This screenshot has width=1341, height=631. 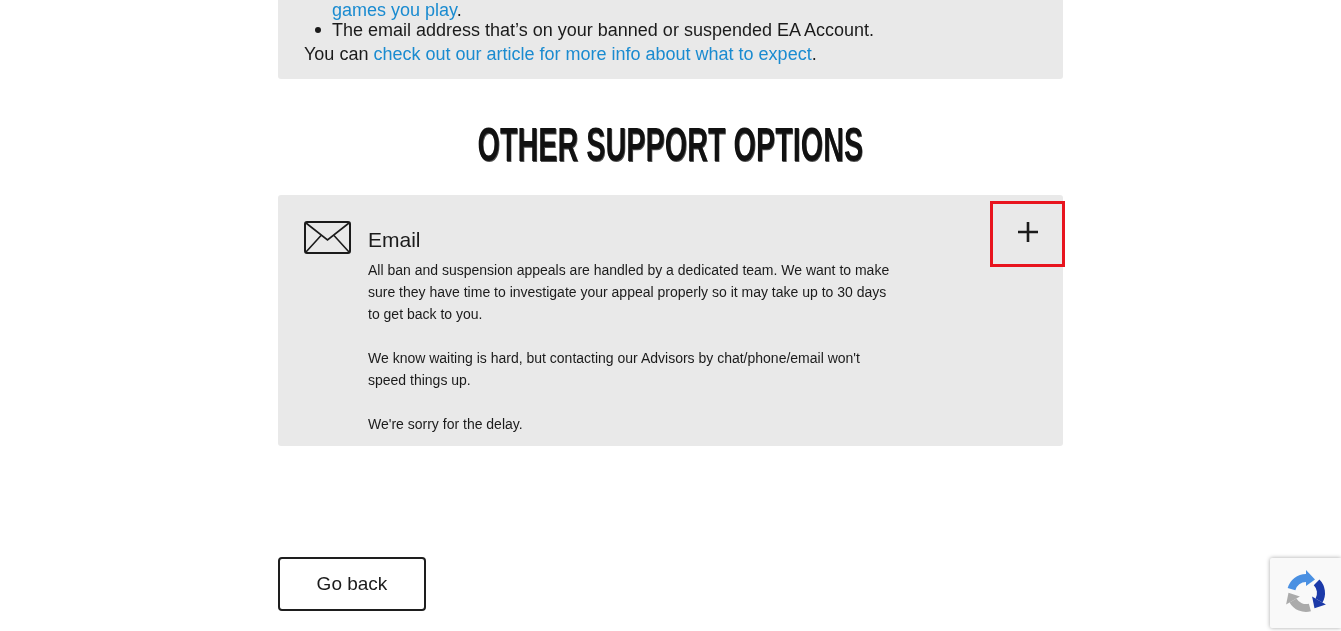 I want to click on expand-button, so click(x=1027, y=234).